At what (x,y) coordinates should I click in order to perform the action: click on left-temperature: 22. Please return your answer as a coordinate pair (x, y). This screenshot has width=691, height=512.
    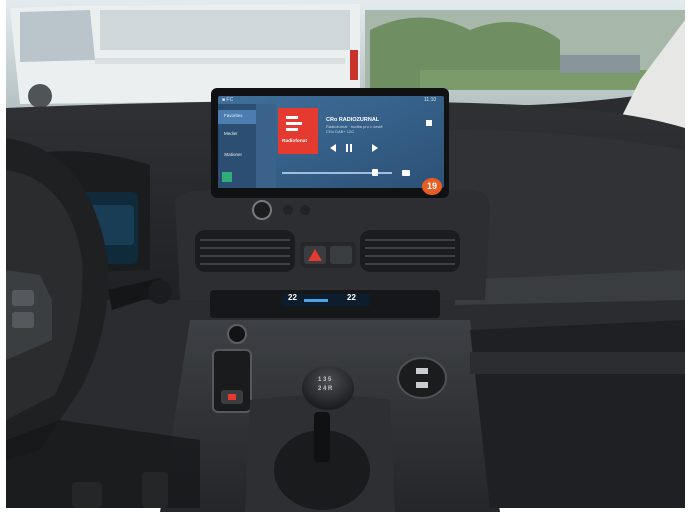
    Looking at the image, I should click on (292, 297).